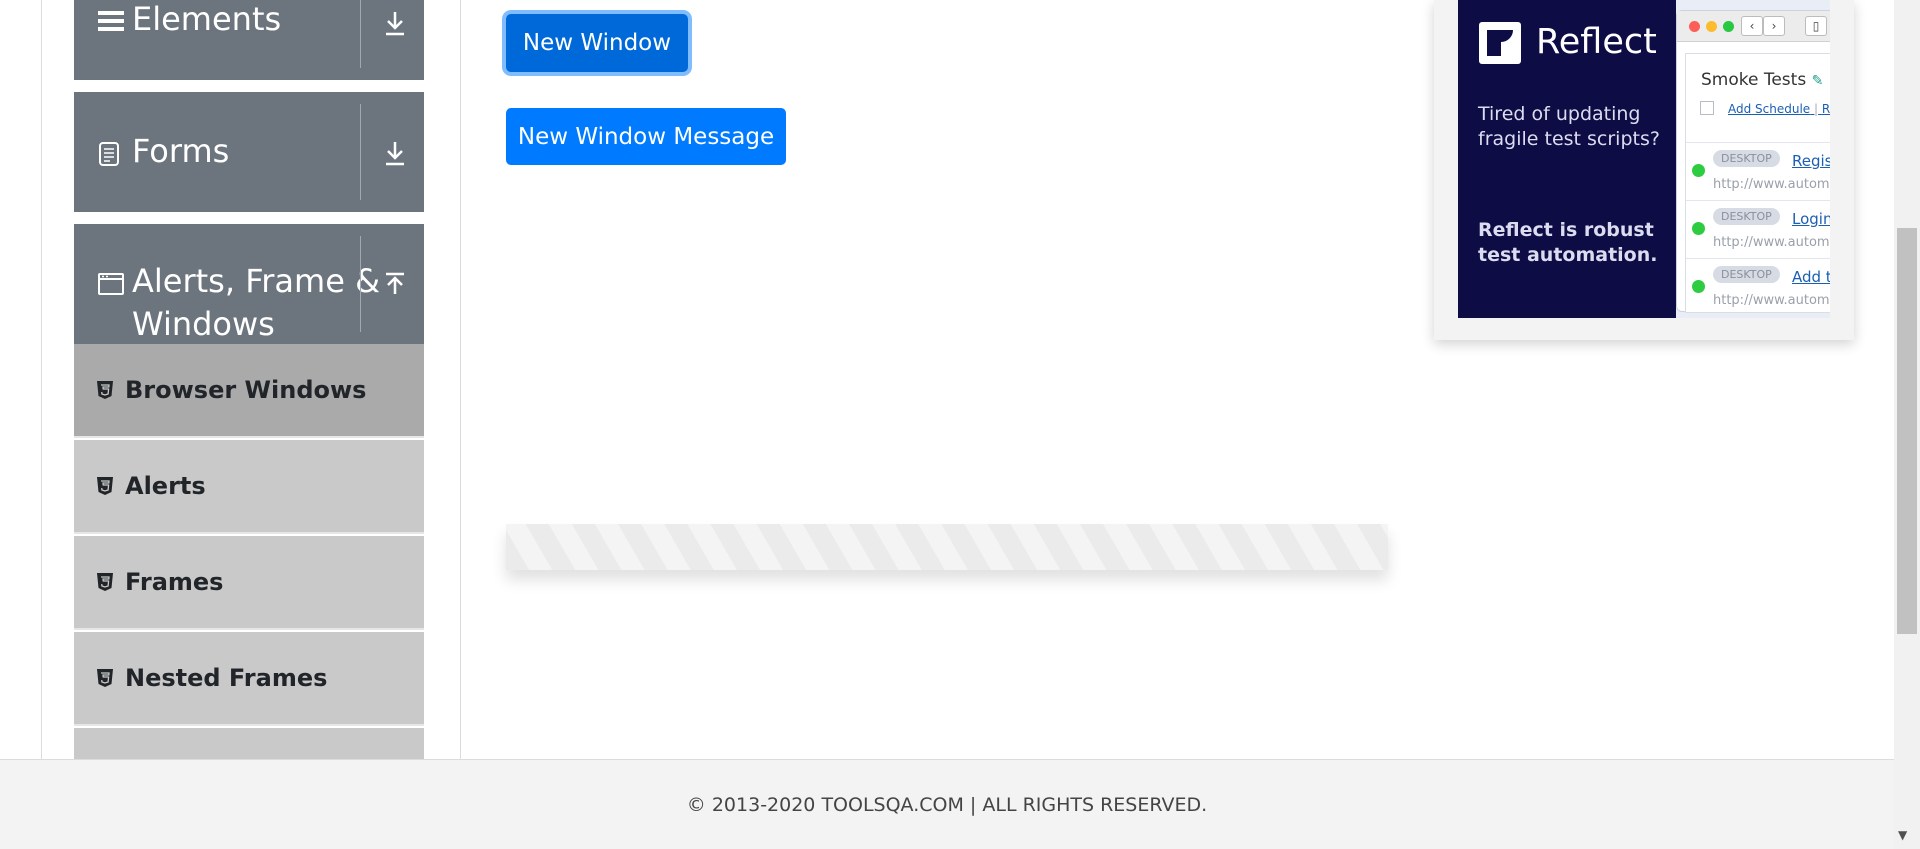  What do you see at coordinates (109, 154) in the screenshot?
I see `document-icon` at bounding box center [109, 154].